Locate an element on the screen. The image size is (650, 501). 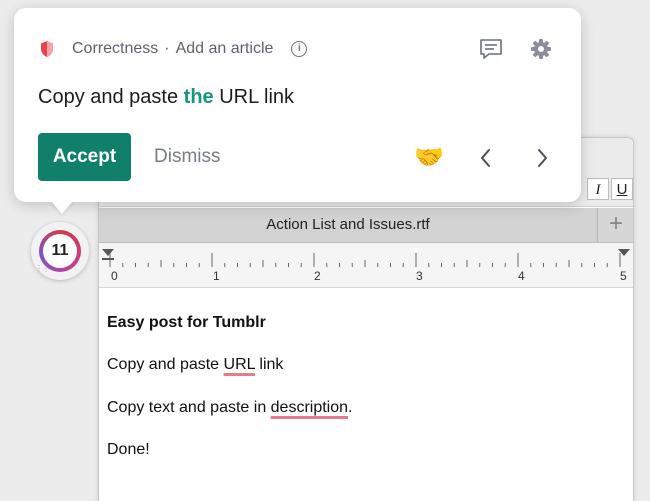
flagged-word: description is located at coordinates (309, 407).